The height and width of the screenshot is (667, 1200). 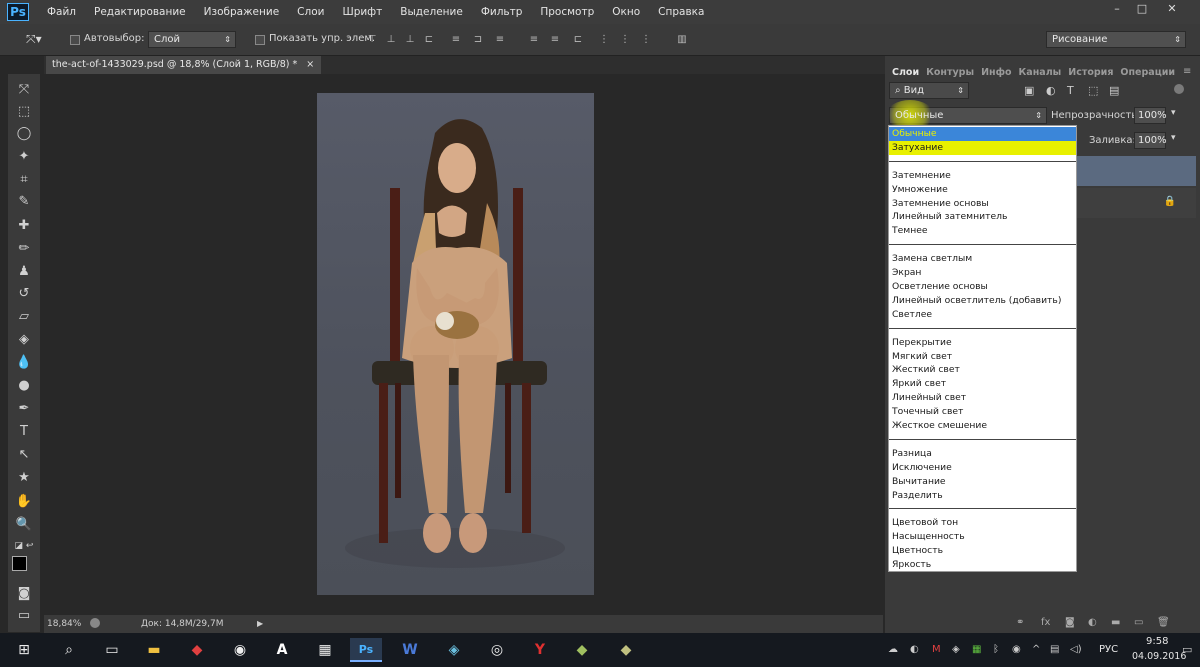 What do you see at coordinates (982, 147) in the screenshot?
I see `blend-mode-option: Затухание` at bounding box center [982, 147].